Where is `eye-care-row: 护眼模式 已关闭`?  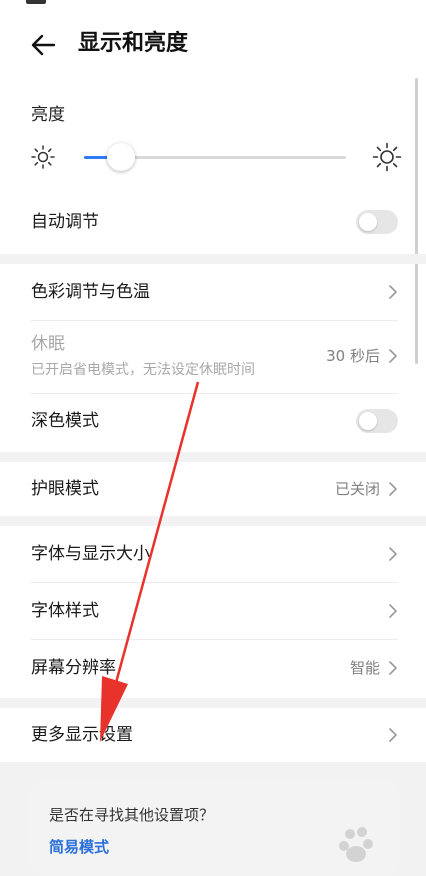 eye-care-row: 护眼模式 已关闭 is located at coordinates (213, 489).